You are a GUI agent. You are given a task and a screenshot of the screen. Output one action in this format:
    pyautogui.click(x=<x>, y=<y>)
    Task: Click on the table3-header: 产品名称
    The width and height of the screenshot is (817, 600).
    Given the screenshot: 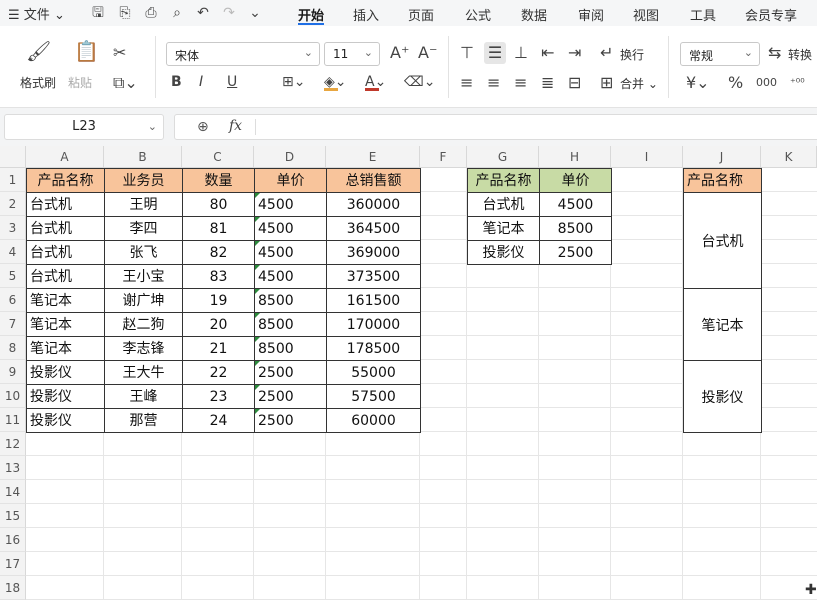 What is the action you would take?
    pyautogui.click(x=722, y=180)
    